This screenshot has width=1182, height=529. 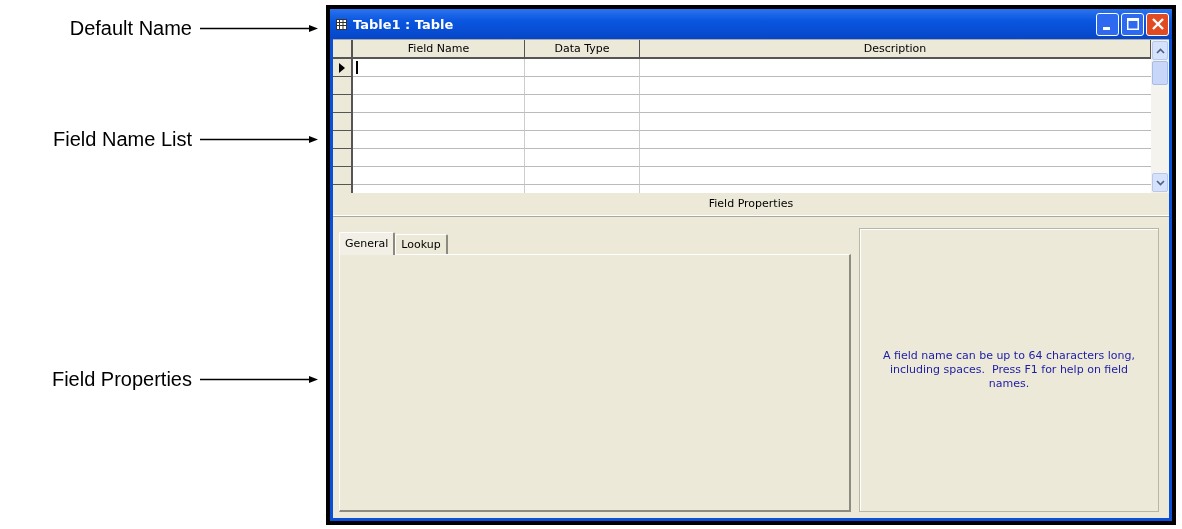 What do you see at coordinates (421, 244) in the screenshot?
I see `tab: Lookup` at bounding box center [421, 244].